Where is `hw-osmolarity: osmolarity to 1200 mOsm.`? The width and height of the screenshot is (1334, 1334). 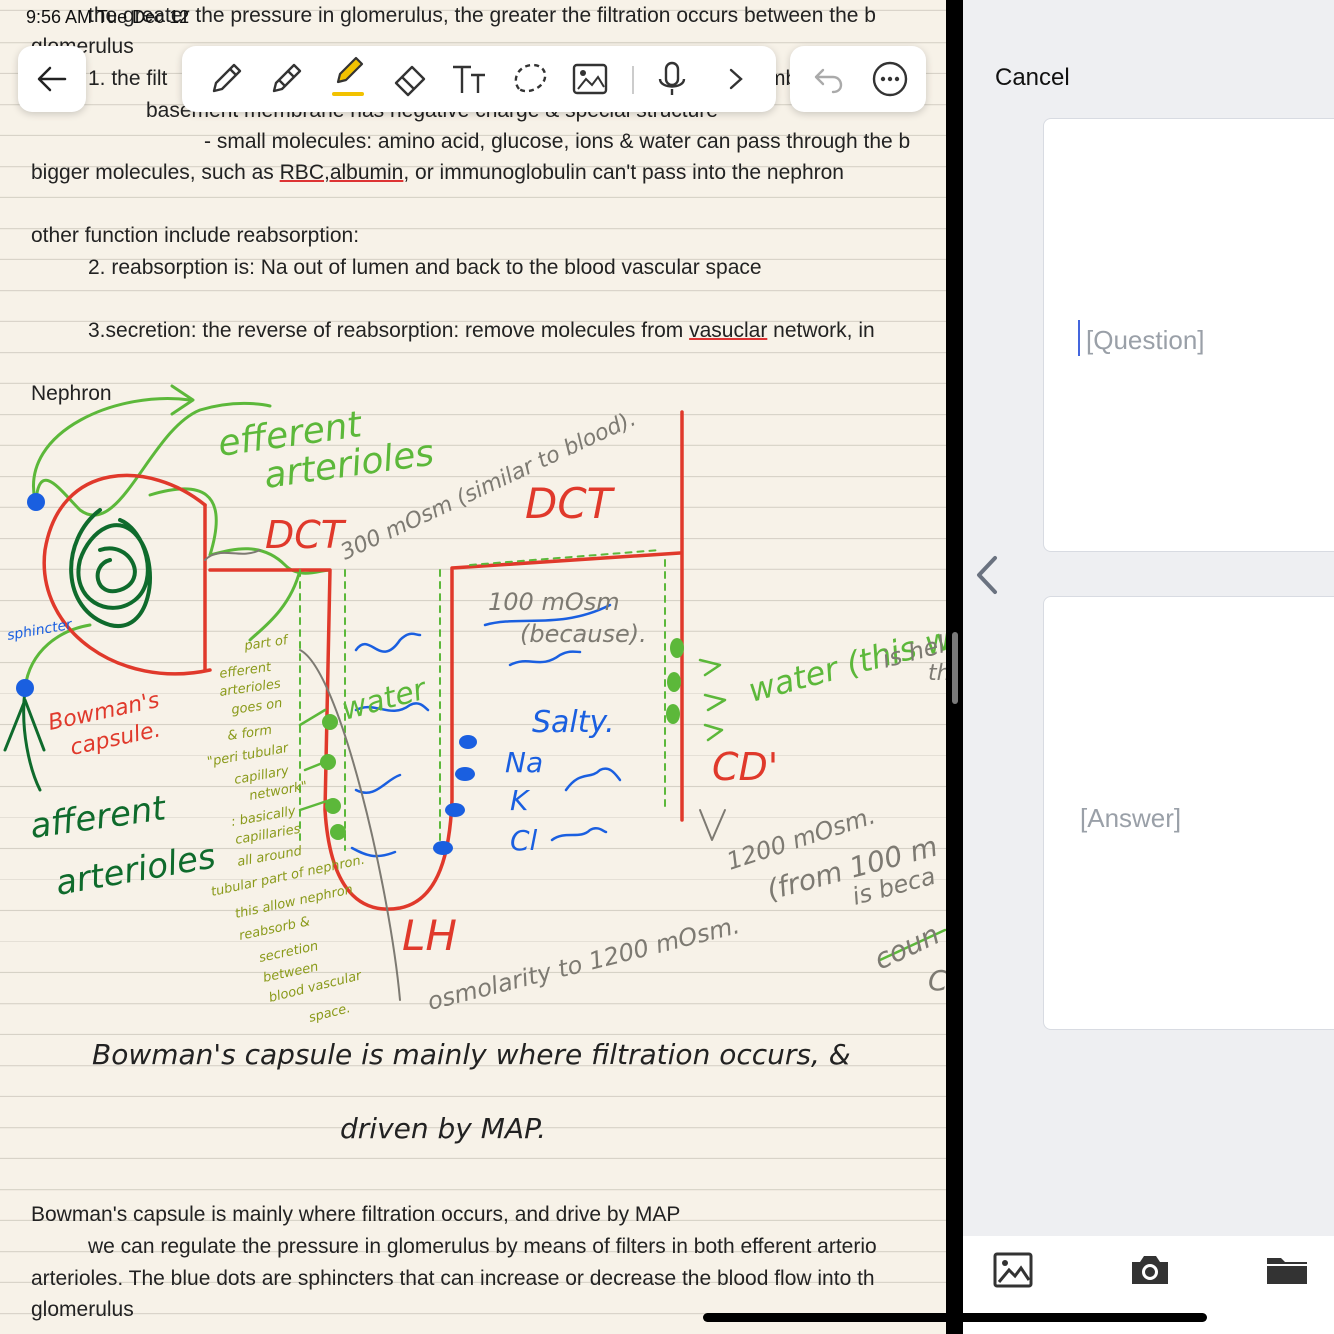 hw-osmolarity: osmolarity to 1200 mOsm. is located at coordinates (584, 963).